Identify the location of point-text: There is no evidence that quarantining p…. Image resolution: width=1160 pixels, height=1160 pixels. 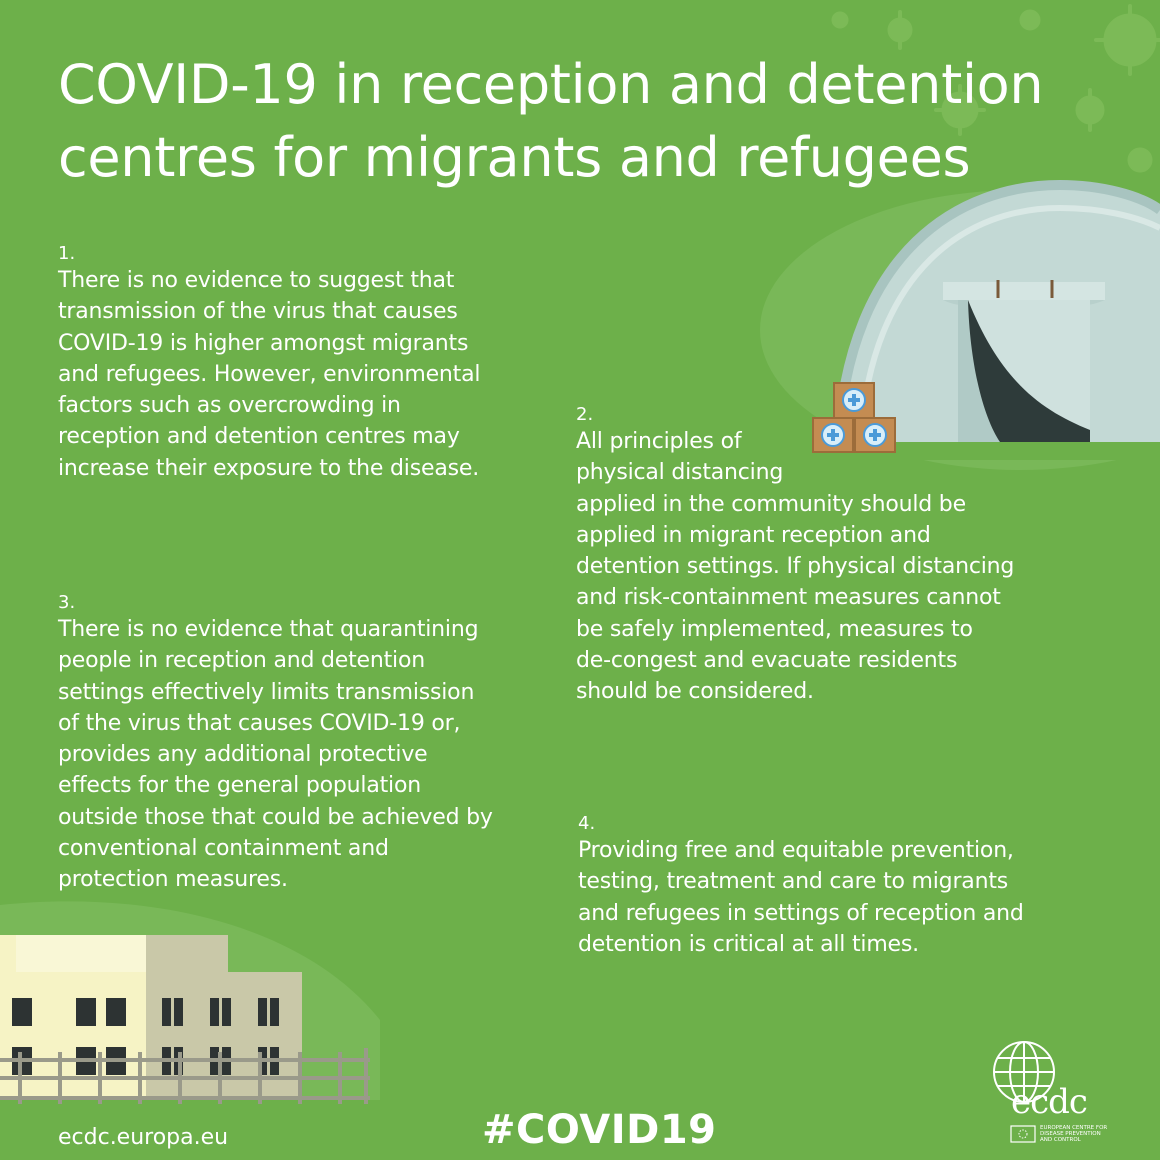
(275, 755).